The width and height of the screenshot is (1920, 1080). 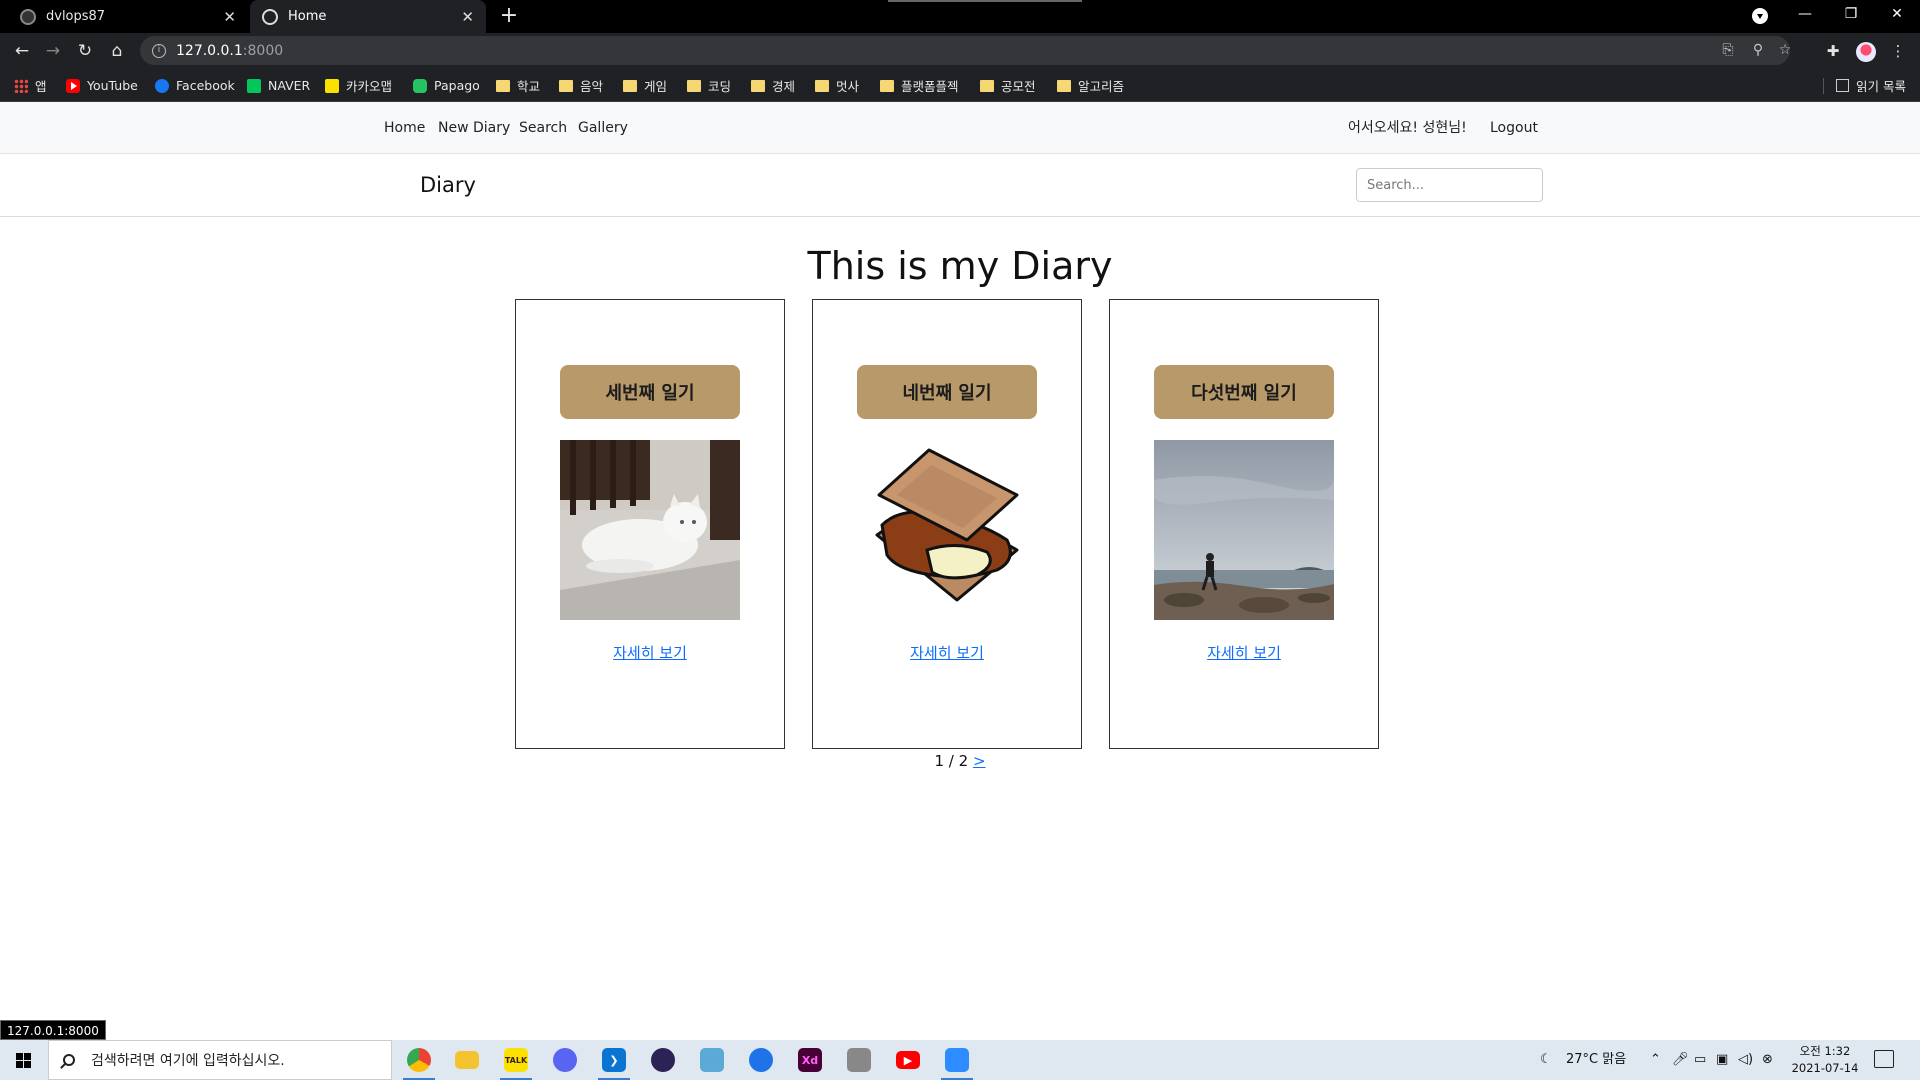 What do you see at coordinates (1449, 185) in the screenshot?
I see `search-input` at bounding box center [1449, 185].